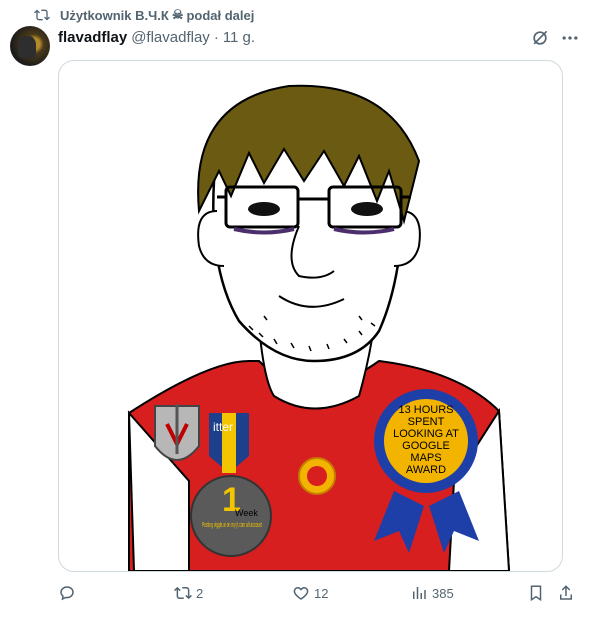 The width and height of the screenshot is (608, 623). Describe the element at coordinates (301, 593) in the screenshot. I see `heart-icon` at that location.